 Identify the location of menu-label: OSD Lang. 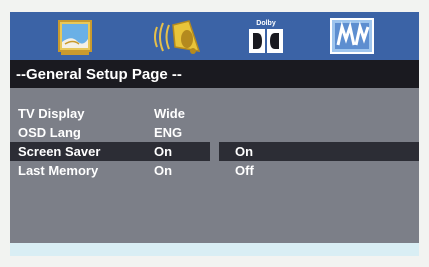
(49, 132).